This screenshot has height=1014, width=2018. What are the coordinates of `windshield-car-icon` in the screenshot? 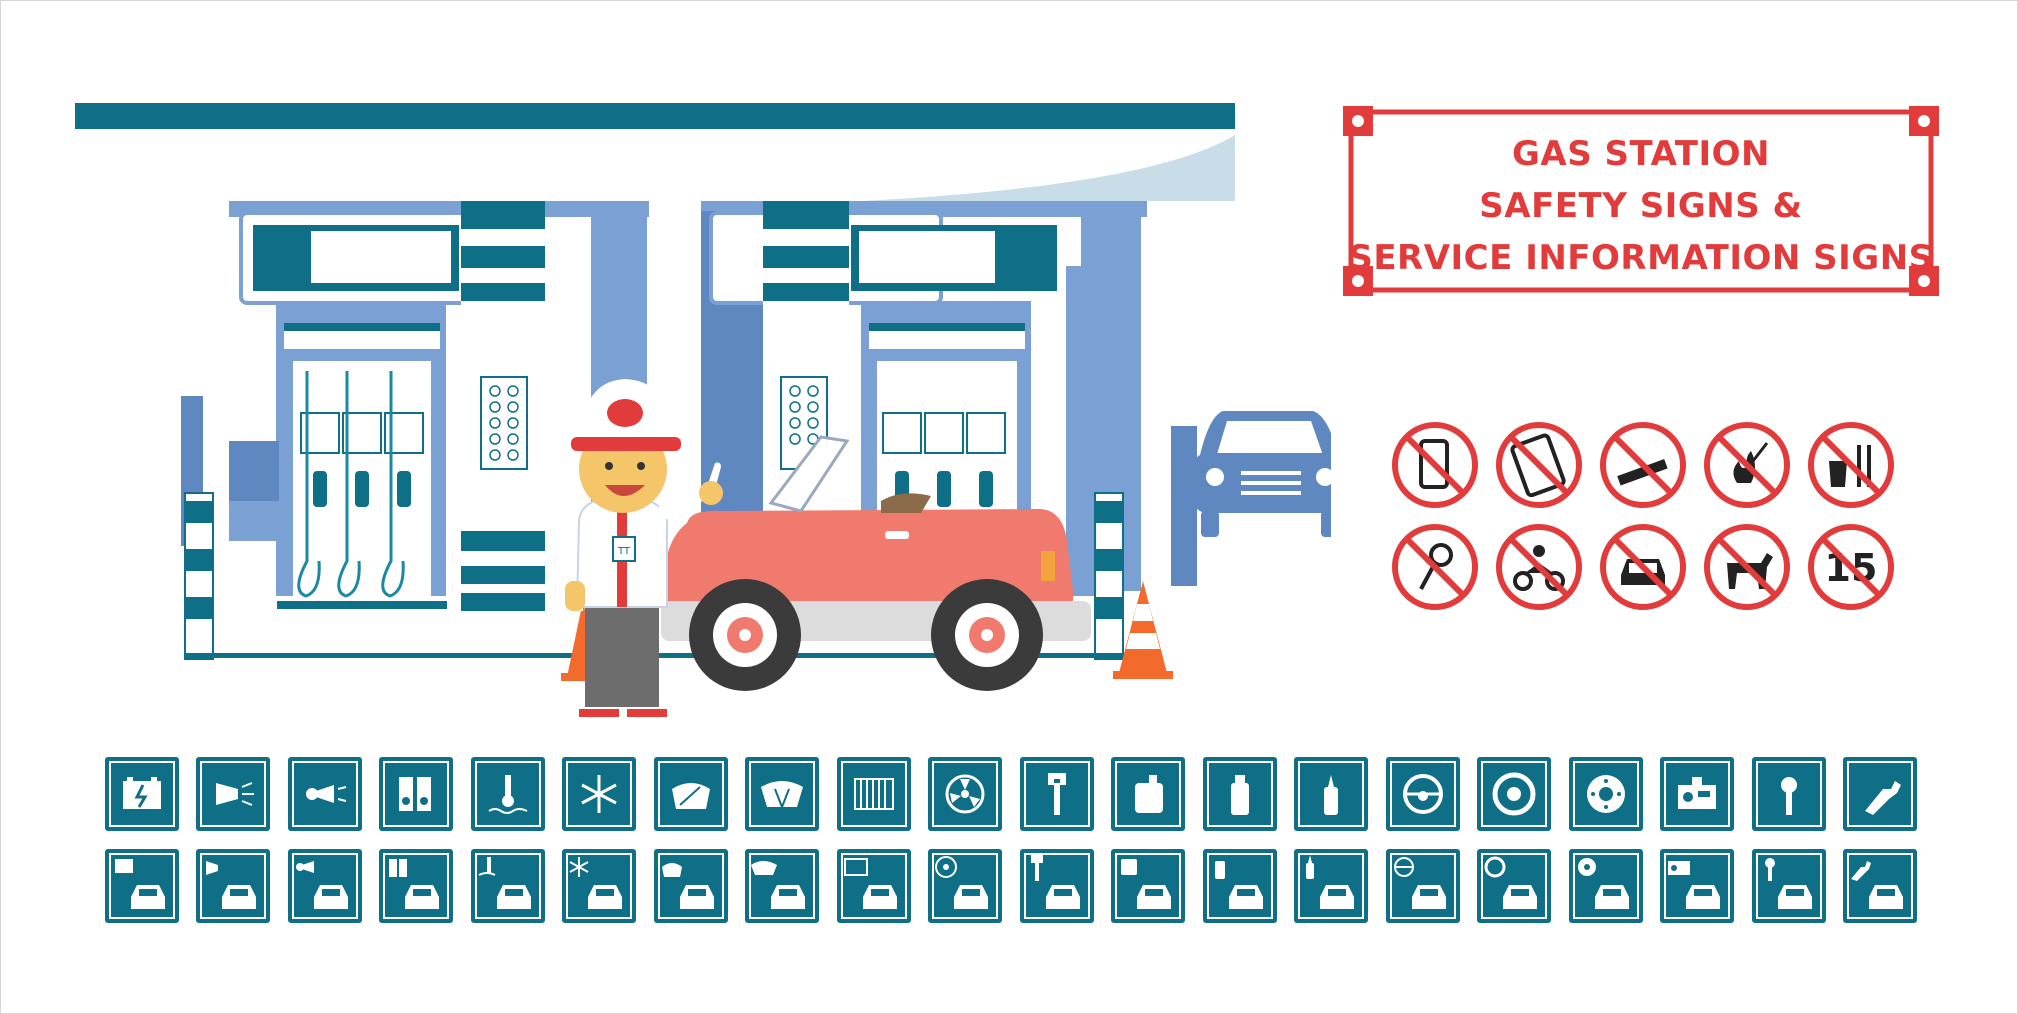 It's located at (778, 885).